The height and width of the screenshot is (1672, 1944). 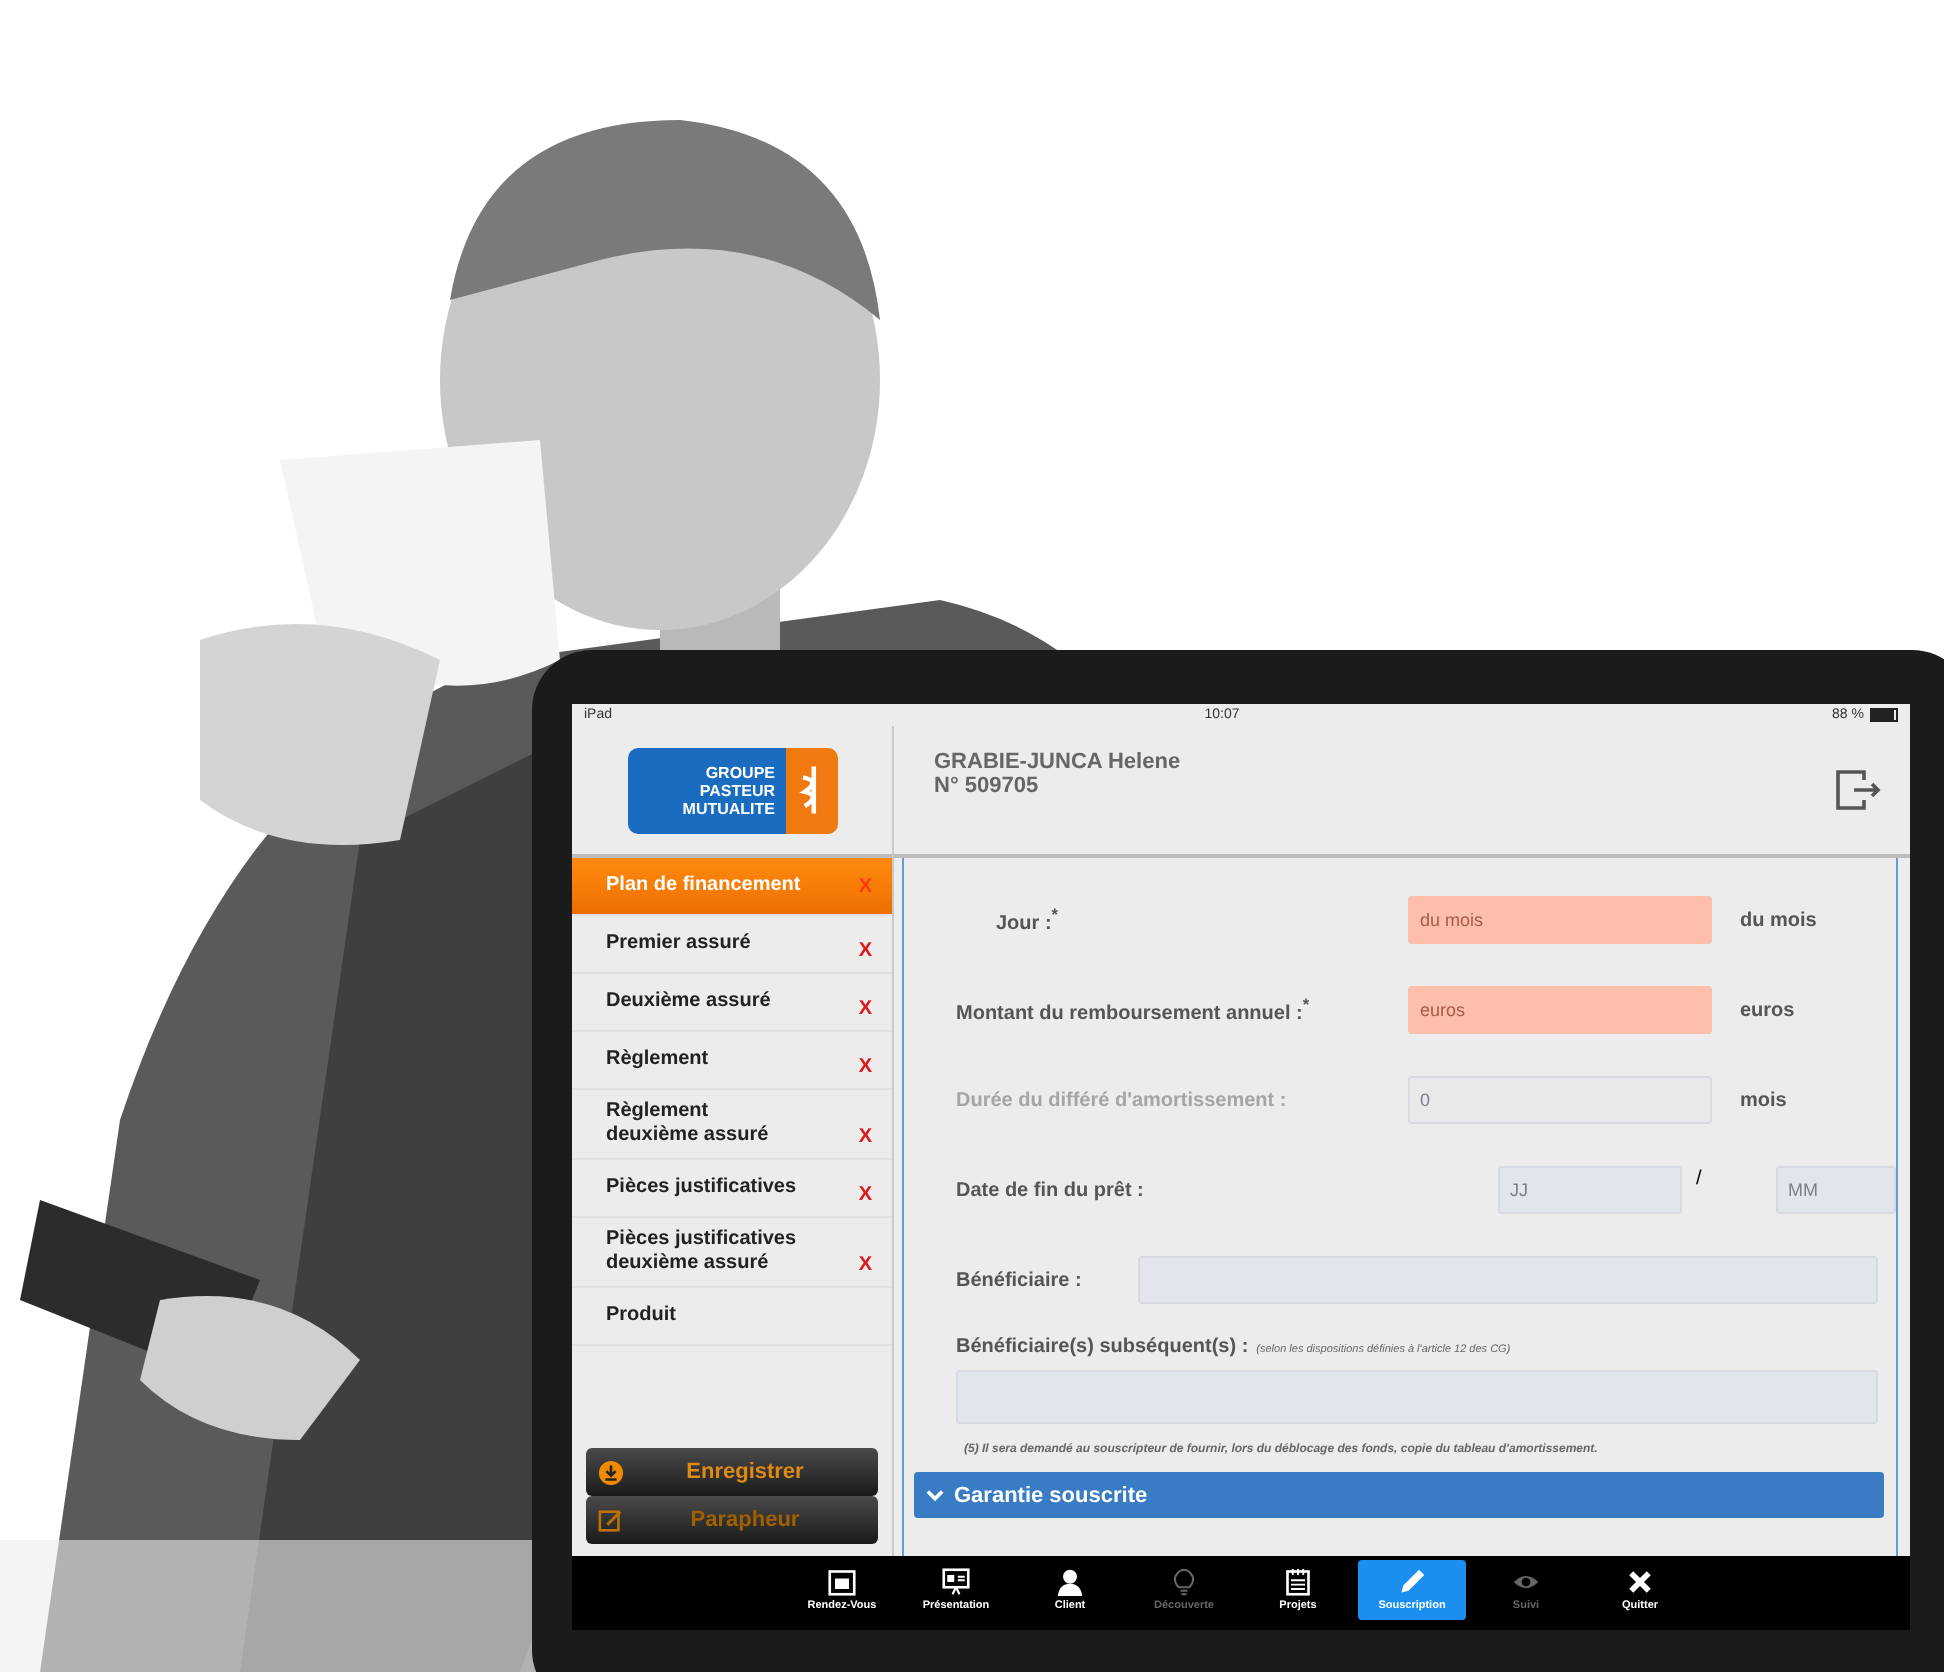 What do you see at coordinates (1184, 1582) in the screenshot?
I see `lightbulb-icon` at bounding box center [1184, 1582].